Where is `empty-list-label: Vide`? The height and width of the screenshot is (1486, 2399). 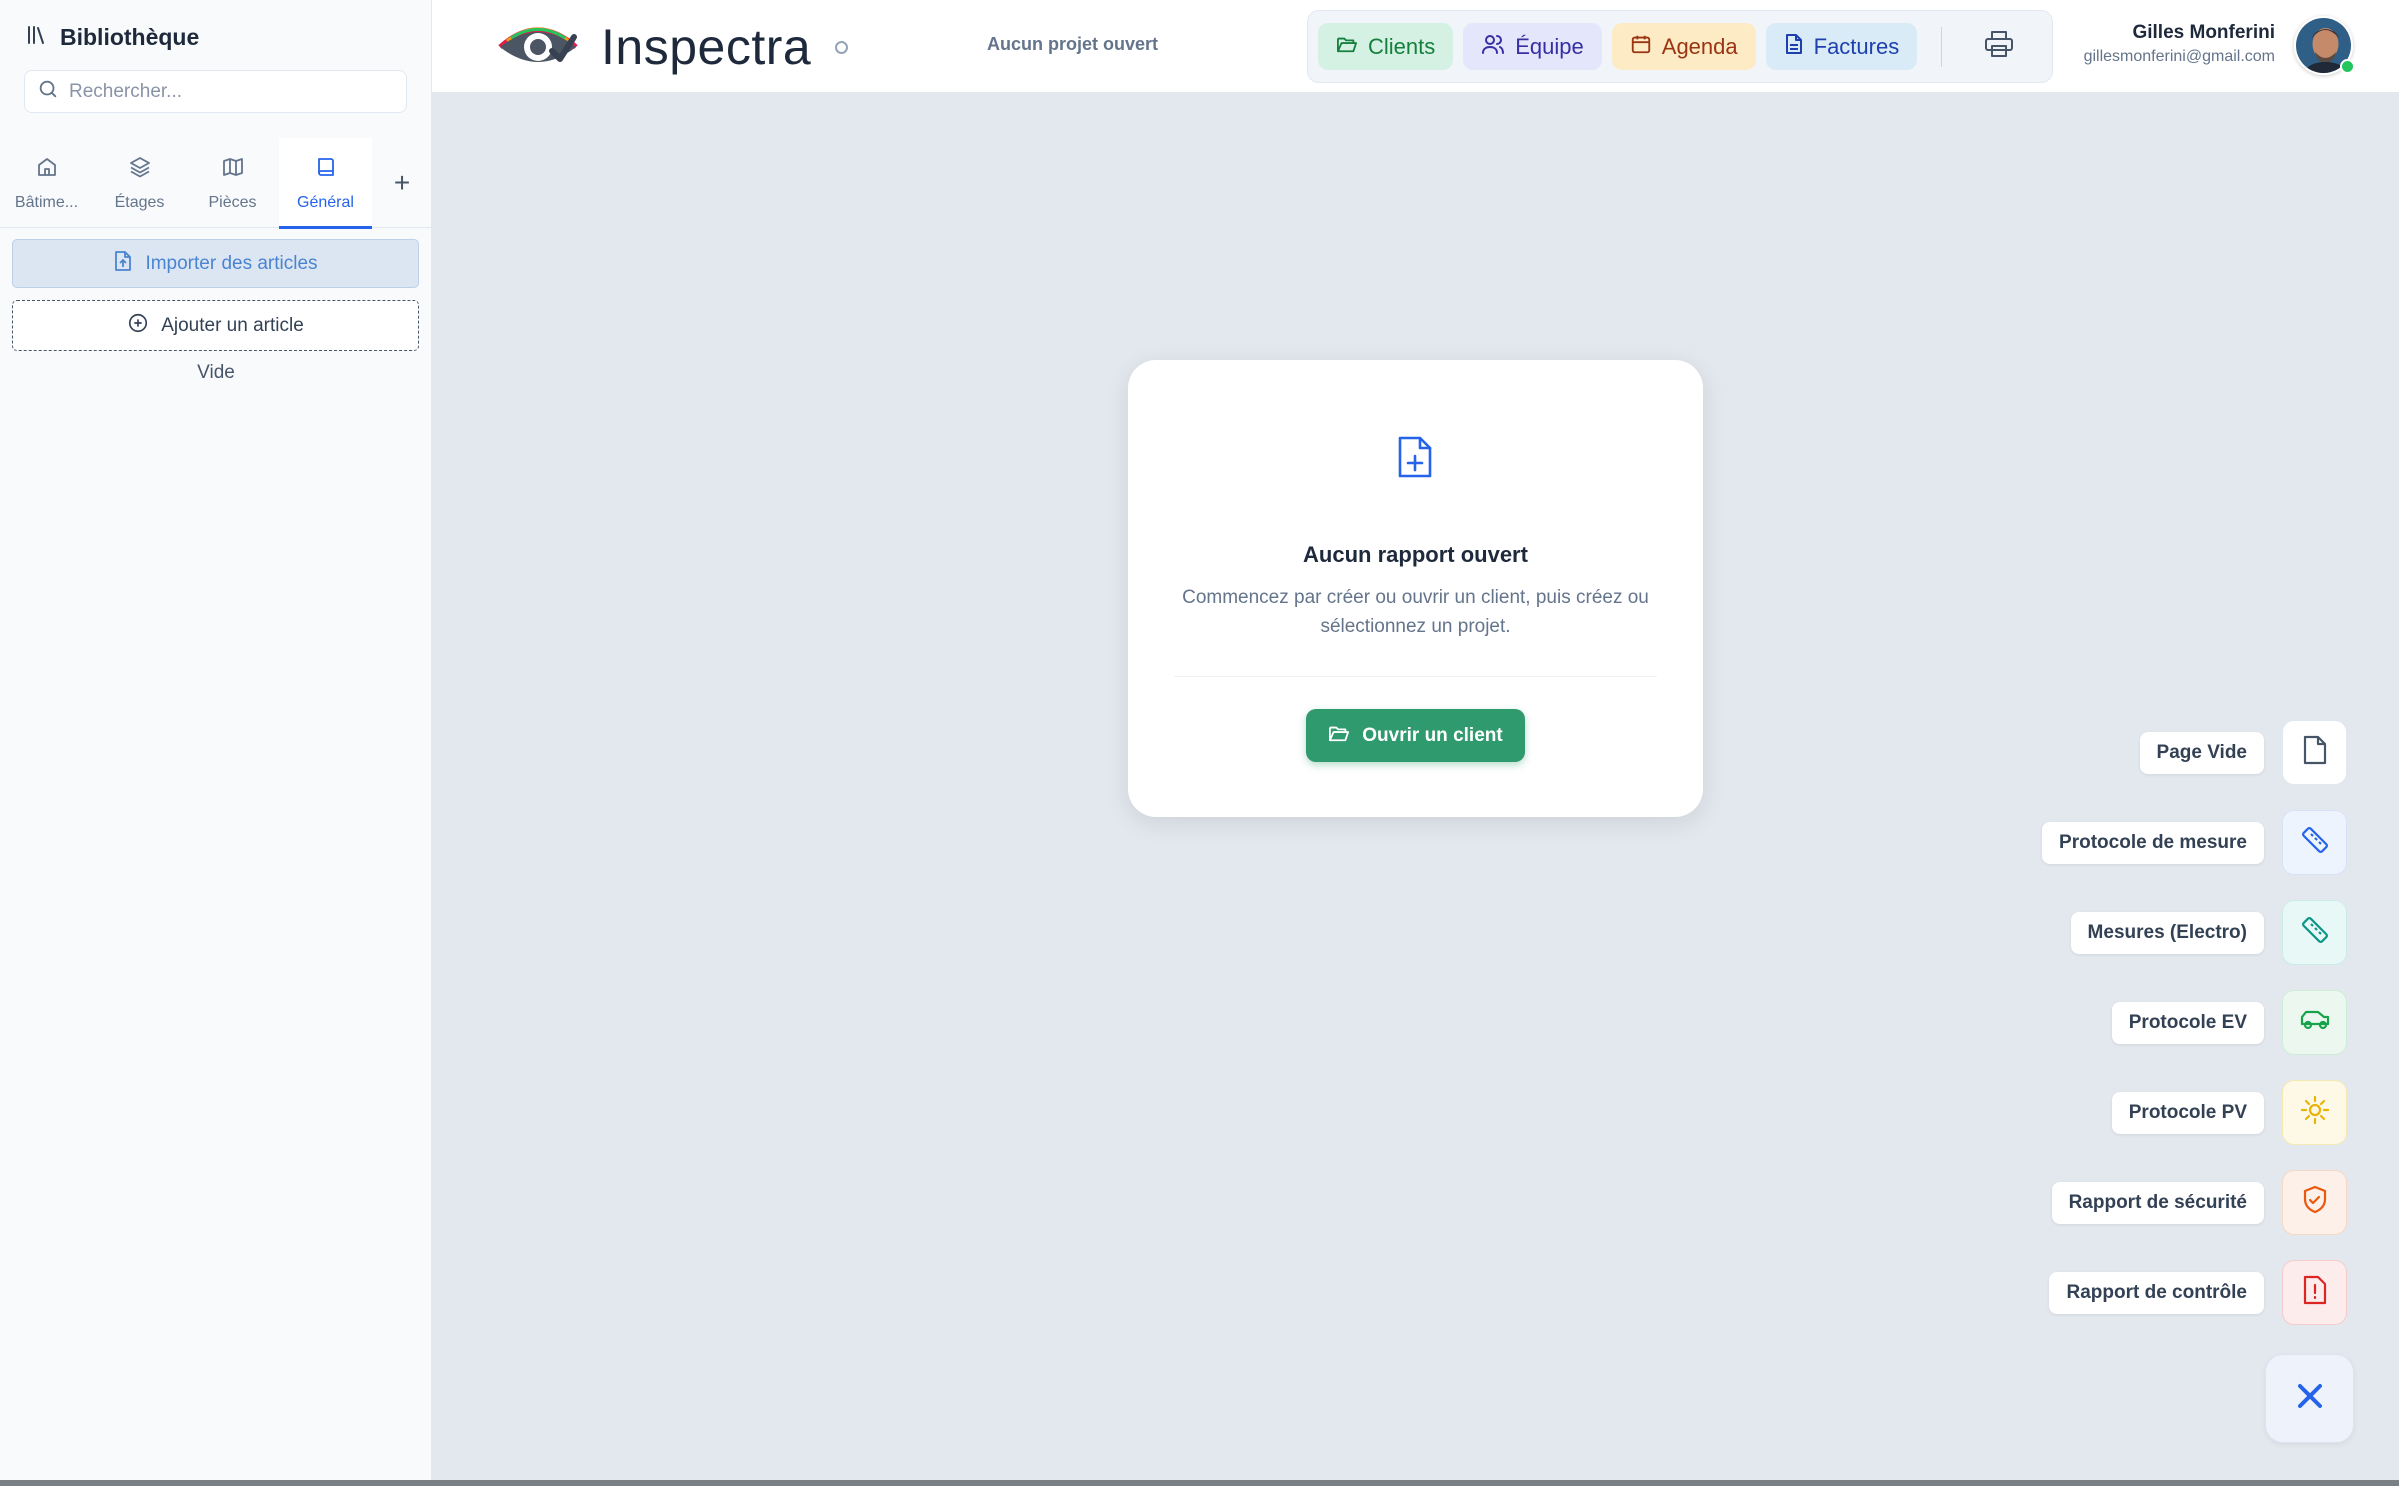 empty-list-label: Vide is located at coordinates (216, 372).